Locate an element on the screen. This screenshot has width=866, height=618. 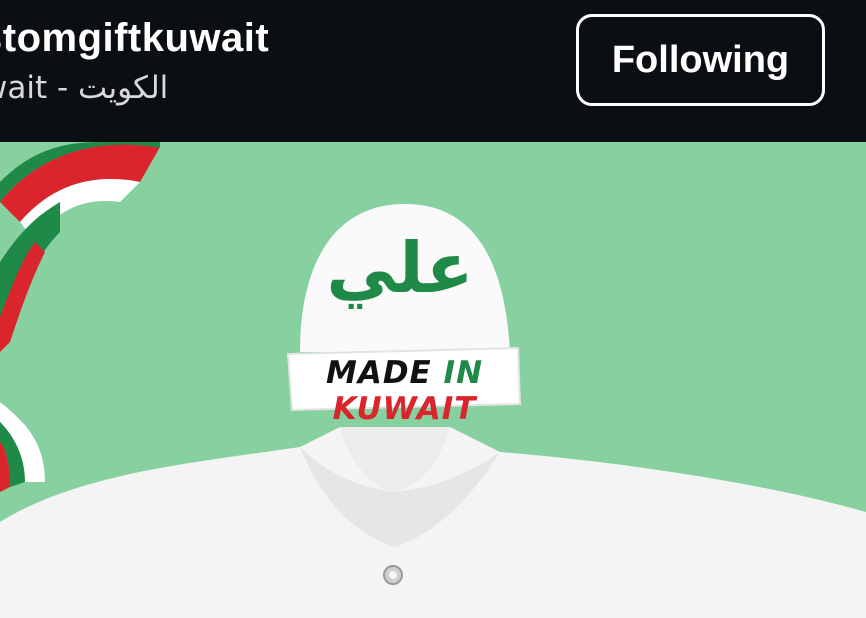
following-button: Following is located at coordinates (700, 60).